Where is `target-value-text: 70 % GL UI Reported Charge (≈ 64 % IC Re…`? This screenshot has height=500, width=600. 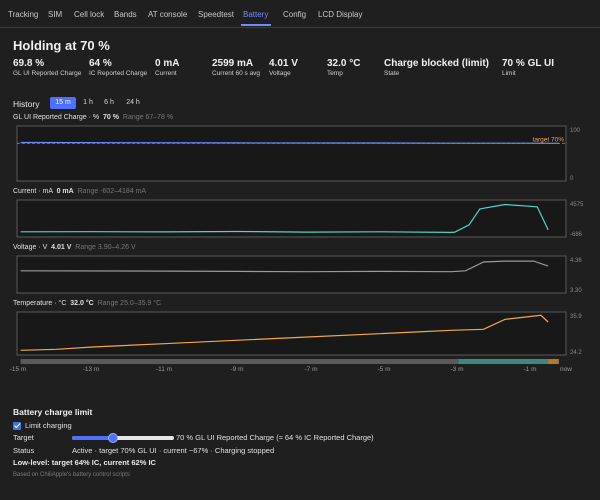
target-value-text: 70 % GL UI Reported Charge (≈ 64 % IC Re… is located at coordinates (275, 437).